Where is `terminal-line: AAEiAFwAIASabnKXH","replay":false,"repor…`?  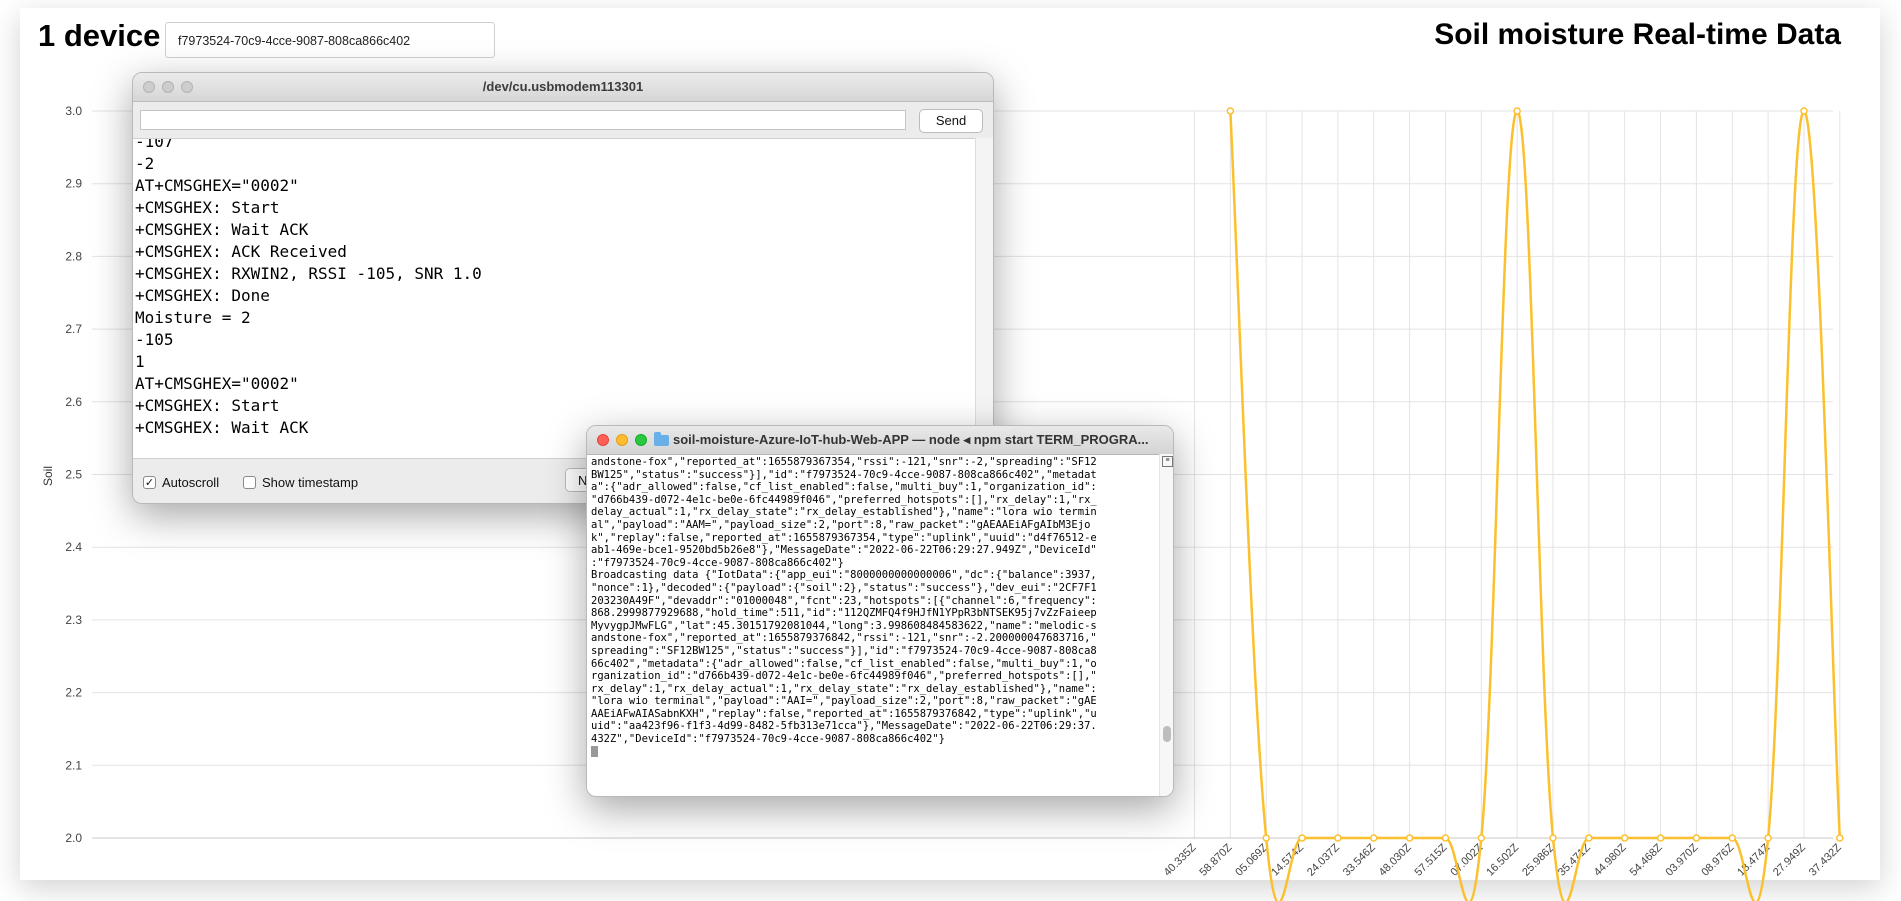 terminal-line: AAEiAFwAIASabnKXH","replay":false,"repor… is located at coordinates (844, 713).